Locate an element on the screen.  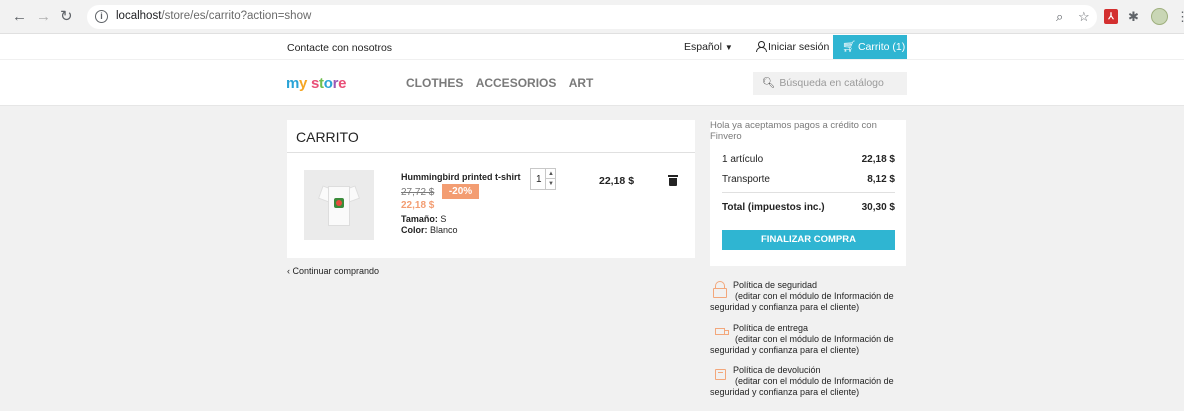
product-name-link: Hummingbird printed t-shirt is located at coordinates (461, 177).